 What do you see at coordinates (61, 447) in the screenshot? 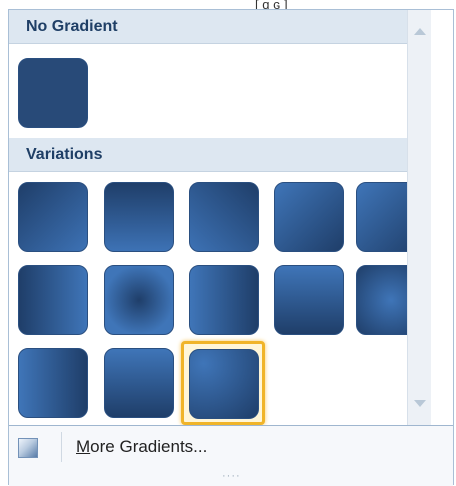
I see `footer-divider` at bounding box center [61, 447].